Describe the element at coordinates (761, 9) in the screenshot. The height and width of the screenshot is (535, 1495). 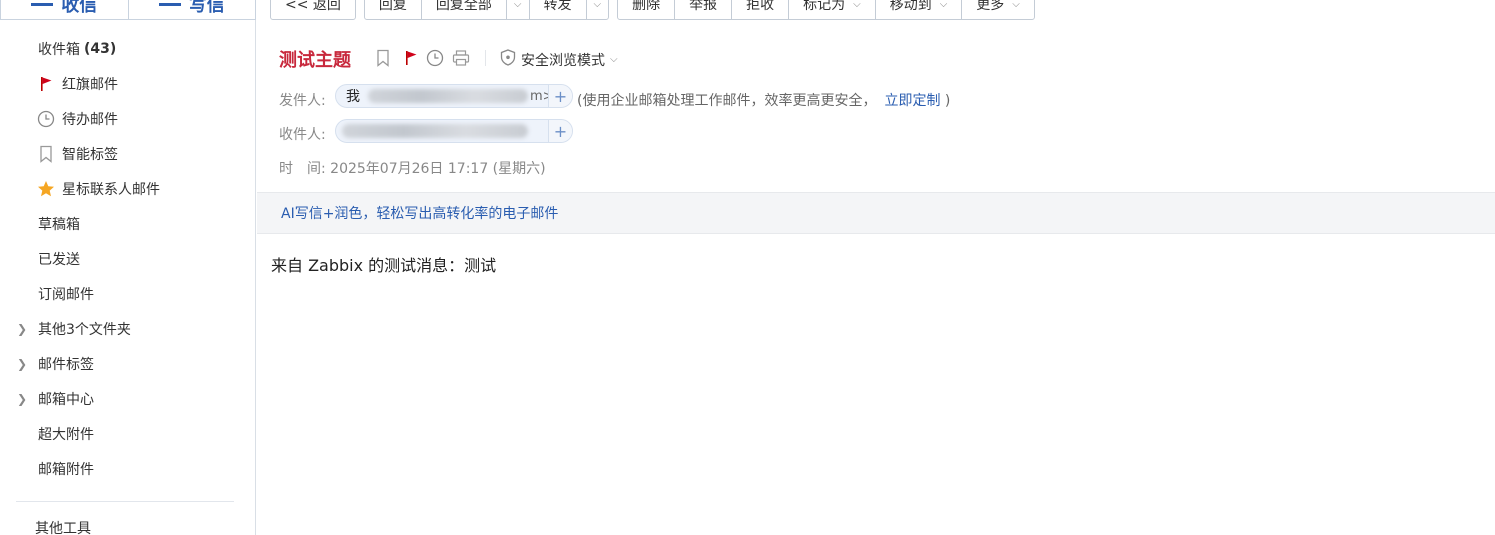
I see `reject-button: 拒收` at that location.